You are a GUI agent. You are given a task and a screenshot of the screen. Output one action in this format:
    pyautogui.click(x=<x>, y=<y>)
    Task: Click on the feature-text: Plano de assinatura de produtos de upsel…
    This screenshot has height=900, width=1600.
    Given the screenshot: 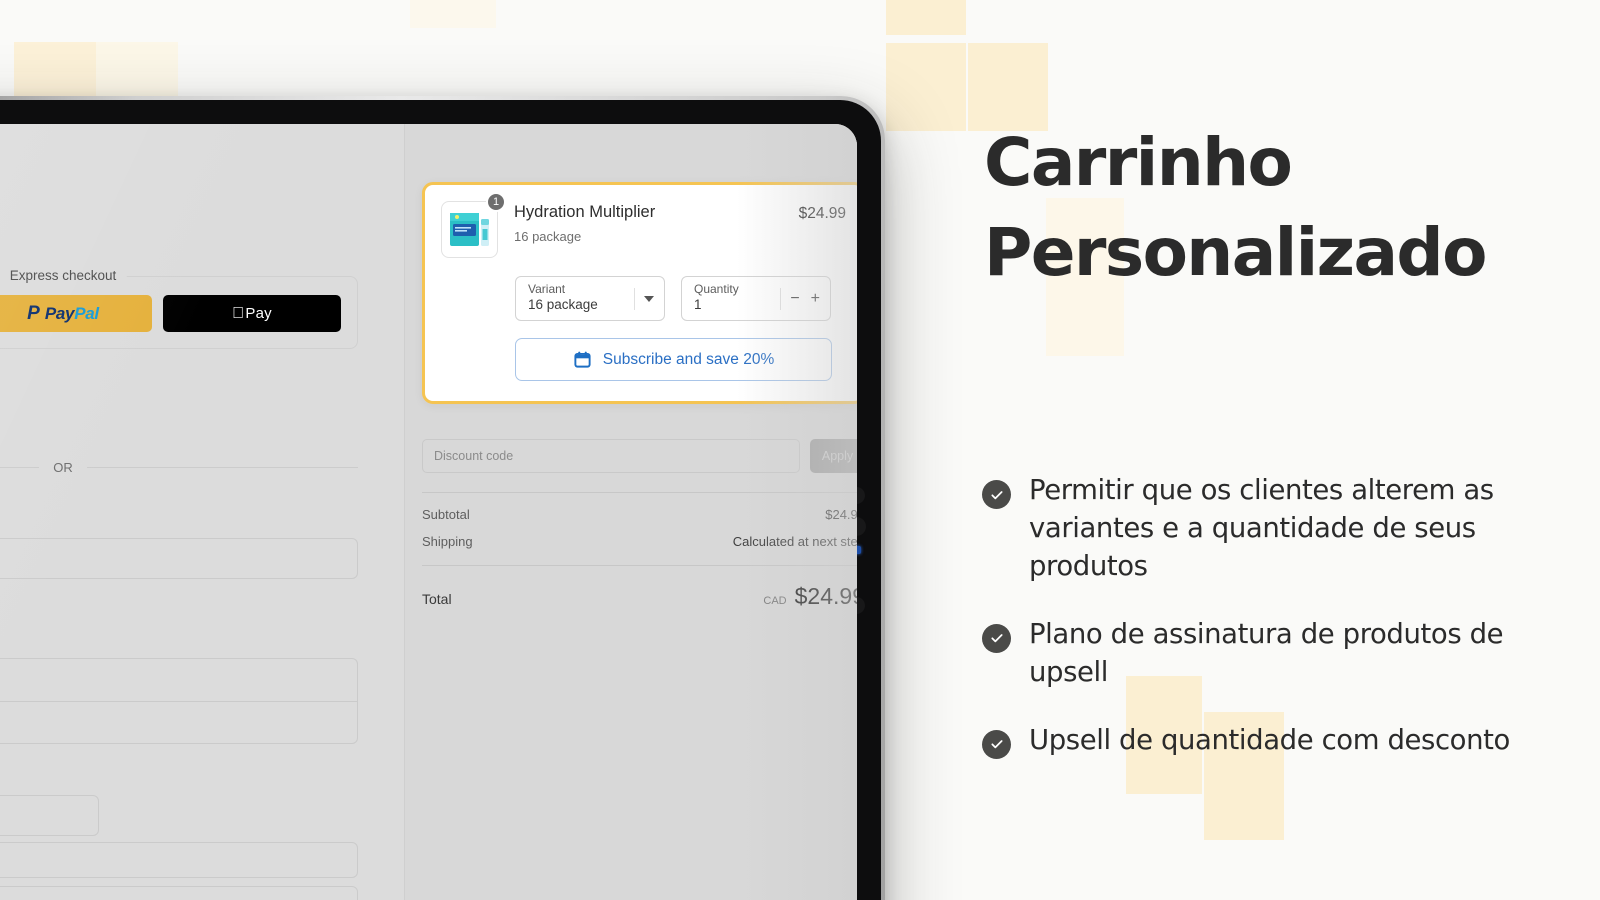 What is the action you would take?
    pyautogui.click(x=1266, y=652)
    